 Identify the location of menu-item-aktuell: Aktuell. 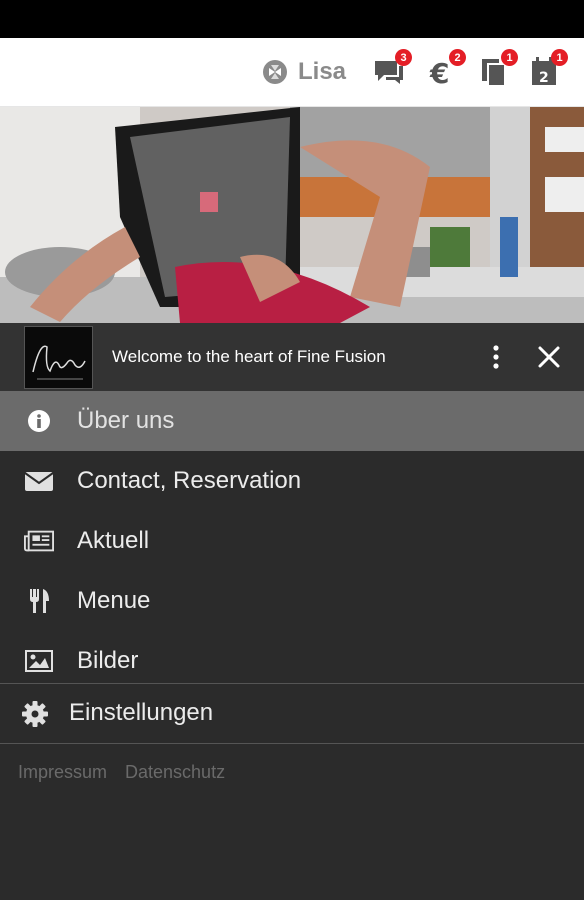
(292, 541).